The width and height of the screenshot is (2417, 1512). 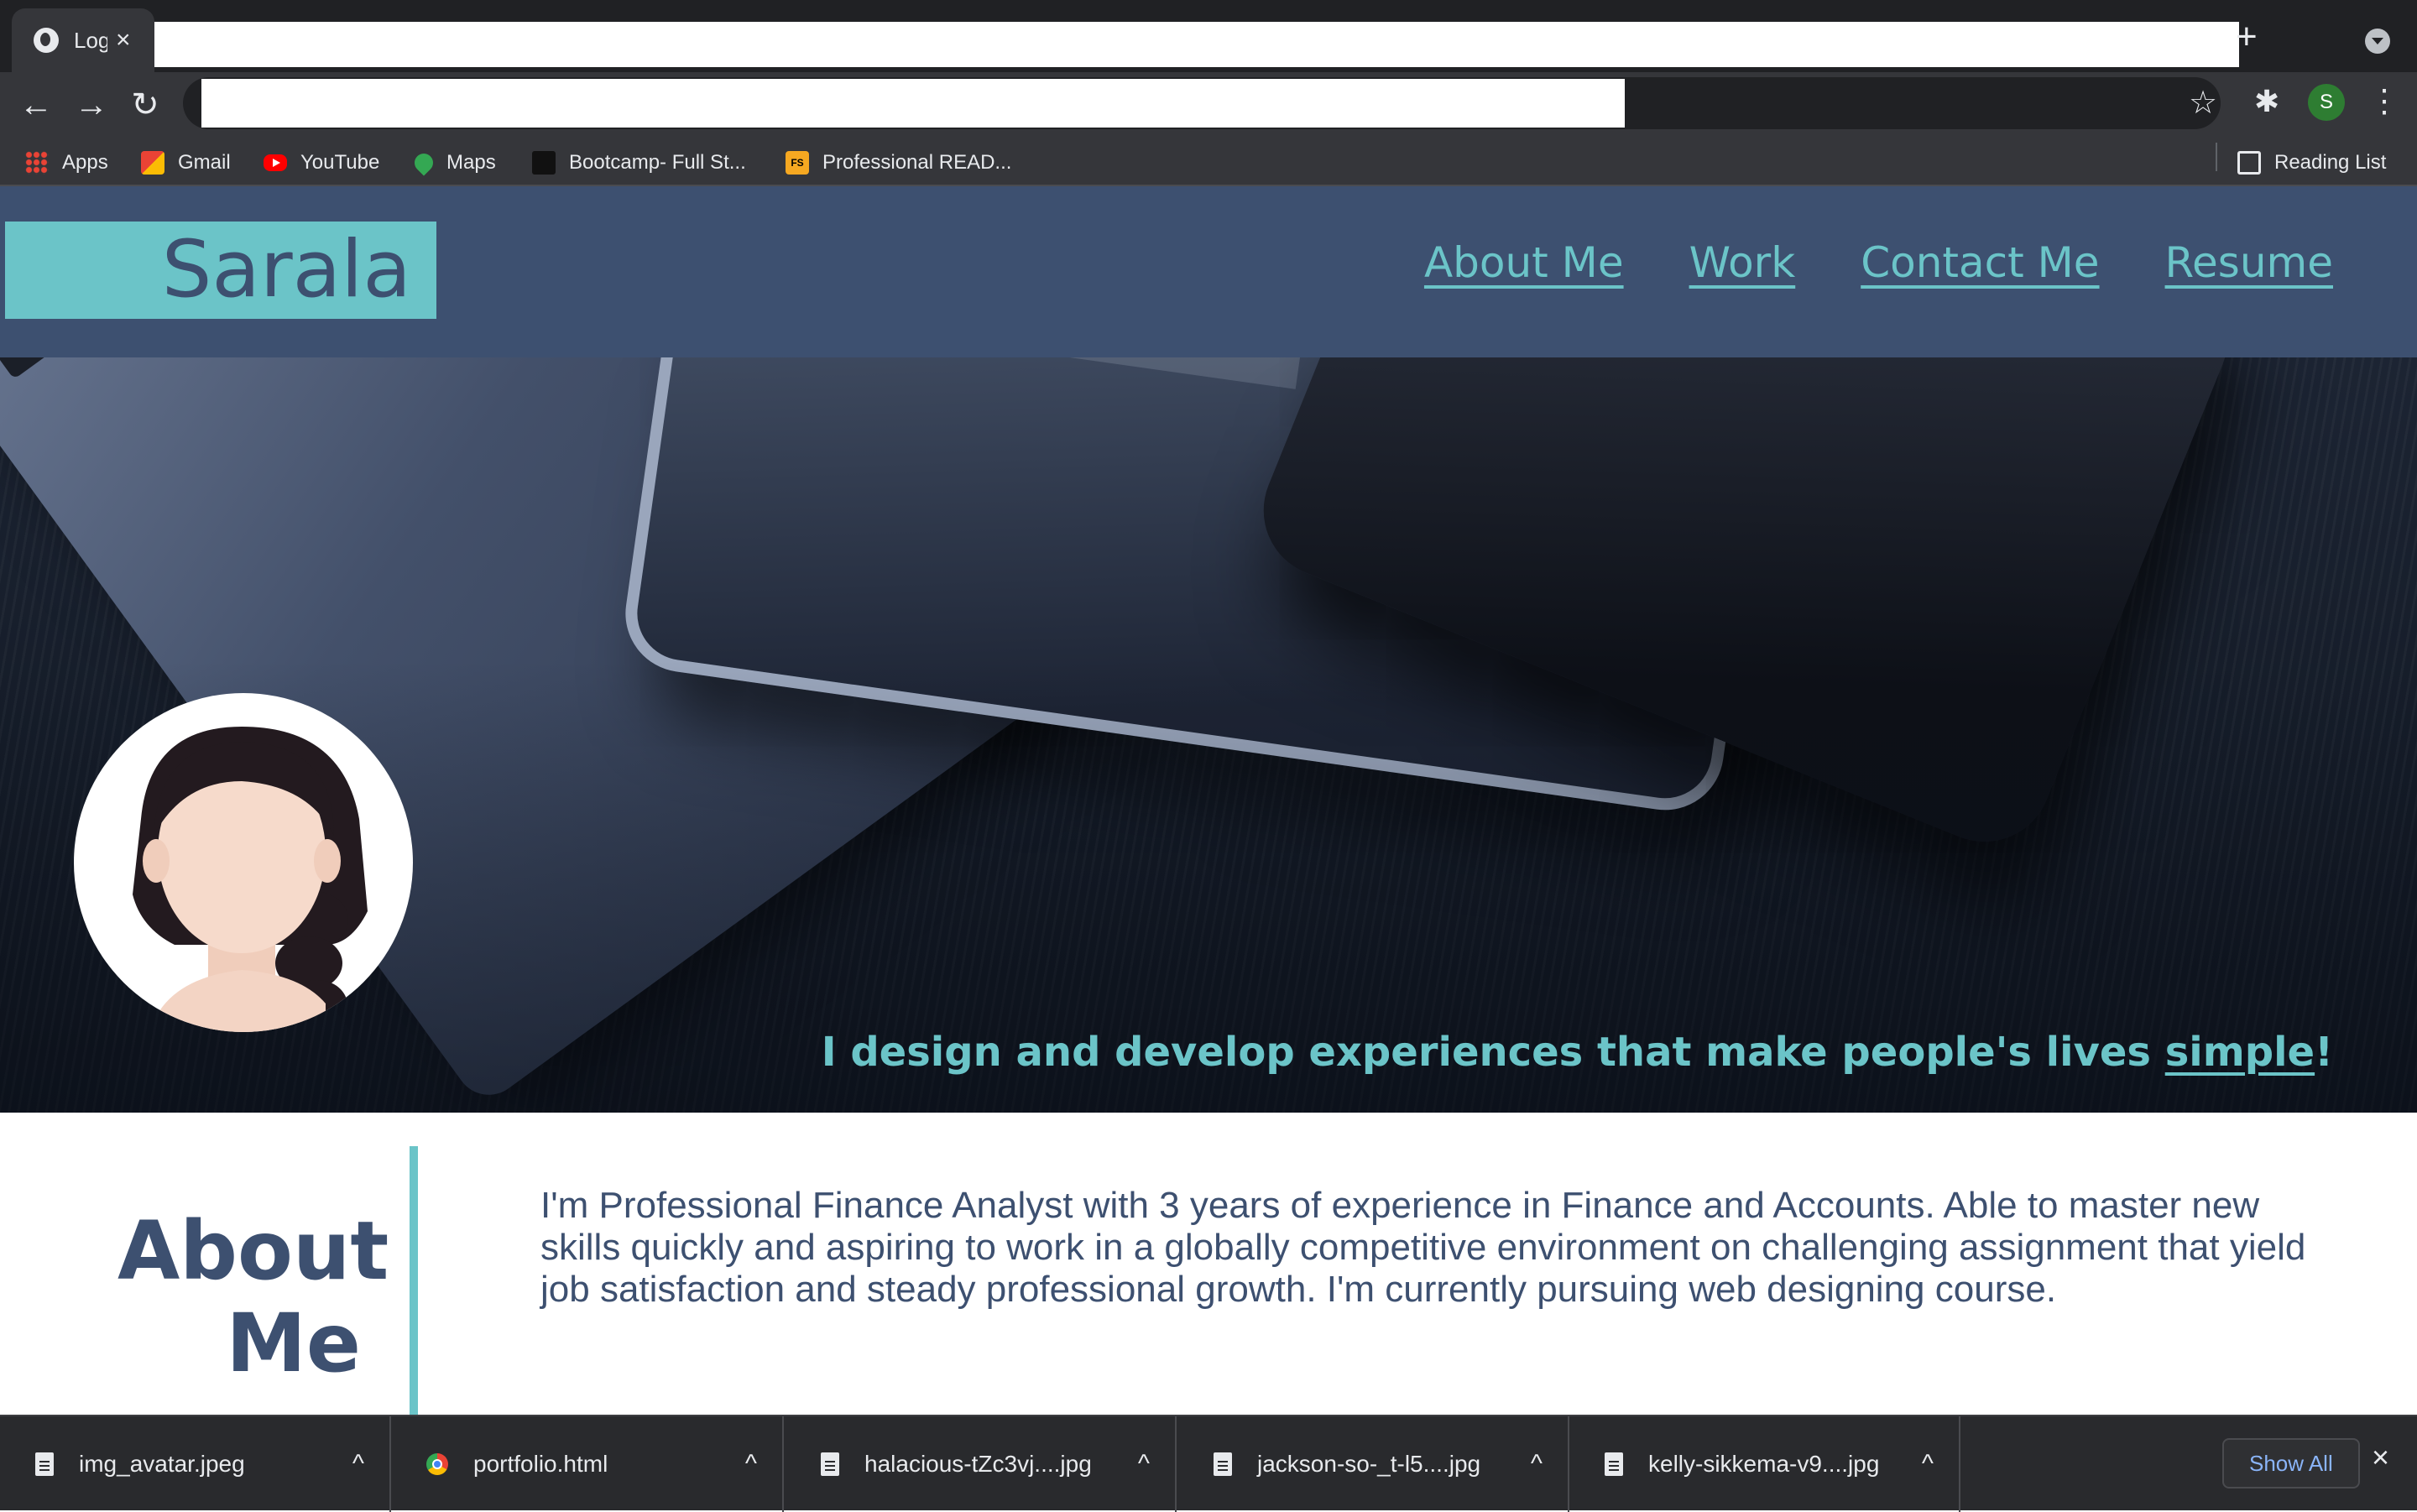 I want to click on apps-grid-icon, so click(x=37, y=163).